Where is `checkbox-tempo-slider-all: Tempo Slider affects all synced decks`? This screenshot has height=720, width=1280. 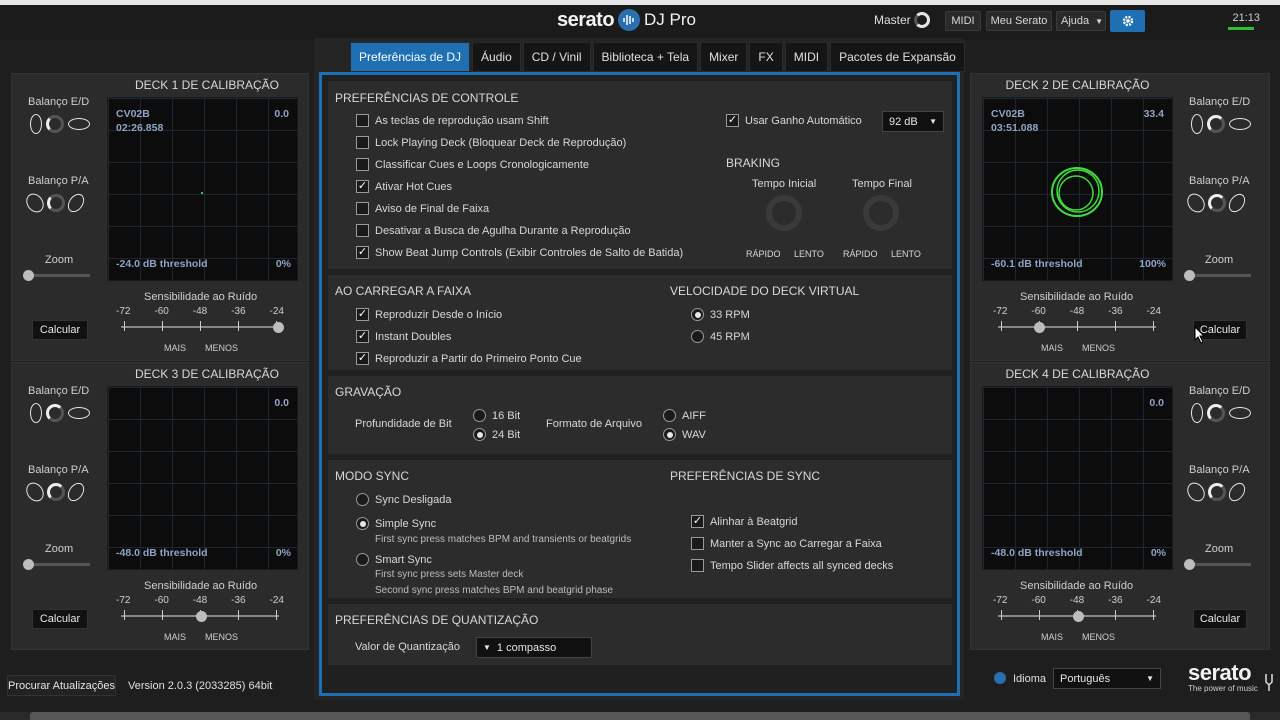 checkbox-tempo-slider-all: Tempo Slider affects all synced decks is located at coordinates (792, 565).